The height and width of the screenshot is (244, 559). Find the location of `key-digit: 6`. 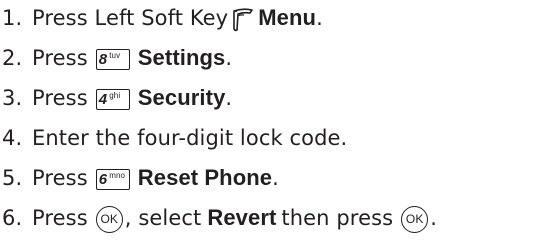

key-digit: 6 is located at coordinates (103, 179).